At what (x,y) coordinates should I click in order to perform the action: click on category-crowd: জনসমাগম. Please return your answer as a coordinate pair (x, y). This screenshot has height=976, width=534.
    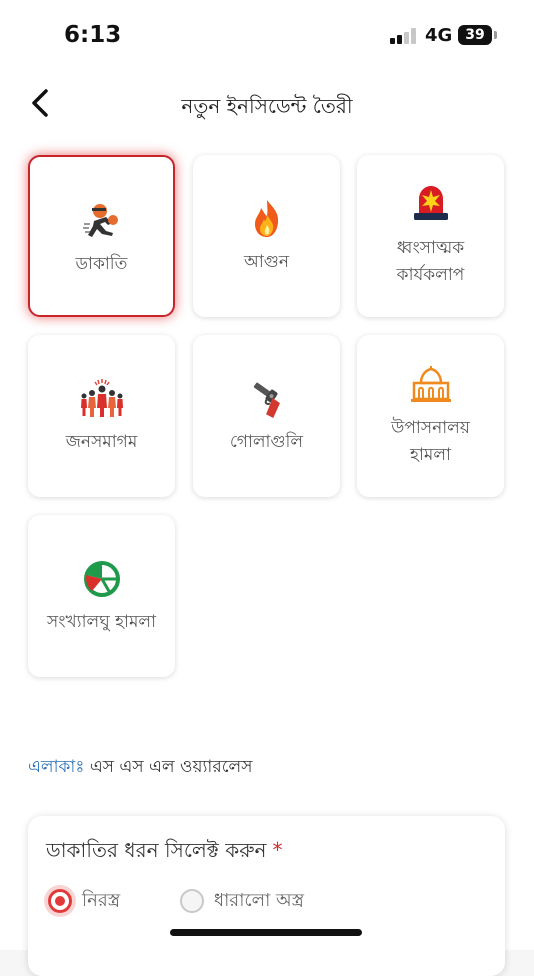
    Looking at the image, I should click on (101, 416).